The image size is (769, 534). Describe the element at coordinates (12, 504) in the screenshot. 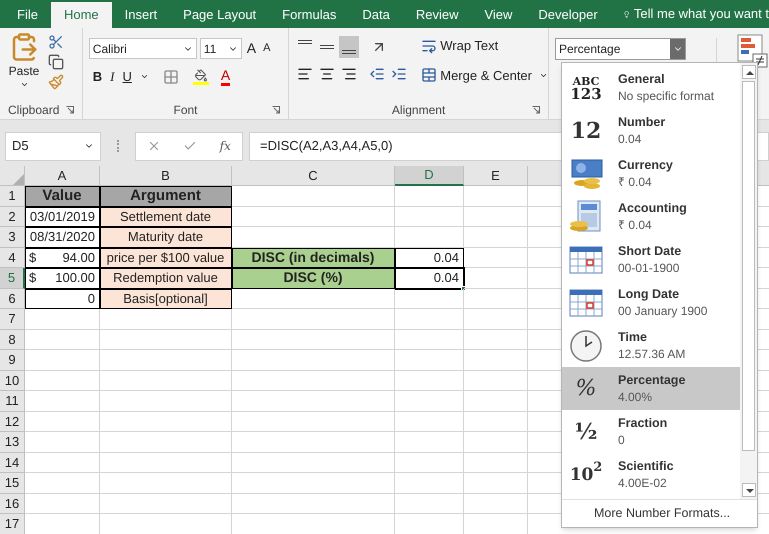

I see `row-header: 16` at that location.